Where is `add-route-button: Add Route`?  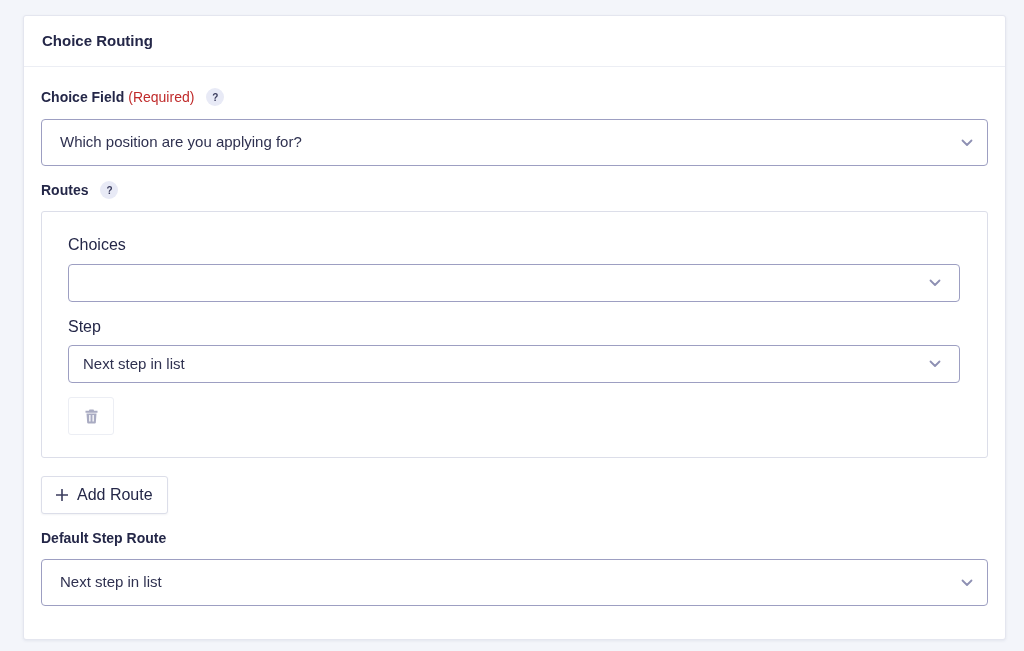 add-route-button: Add Route is located at coordinates (104, 495).